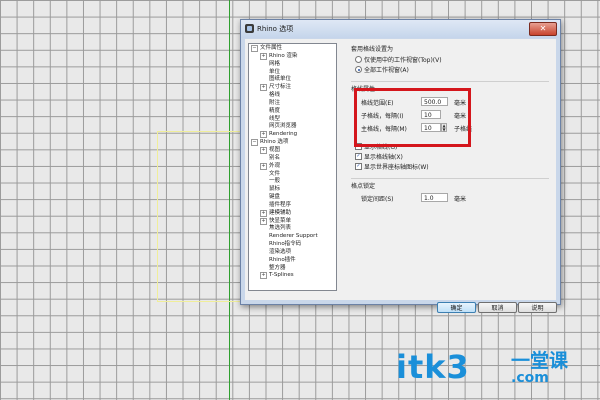  What do you see at coordinates (372, 49) in the screenshot?
I see `apply-section-title: 套用格线设置为` at bounding box center [372, 49].